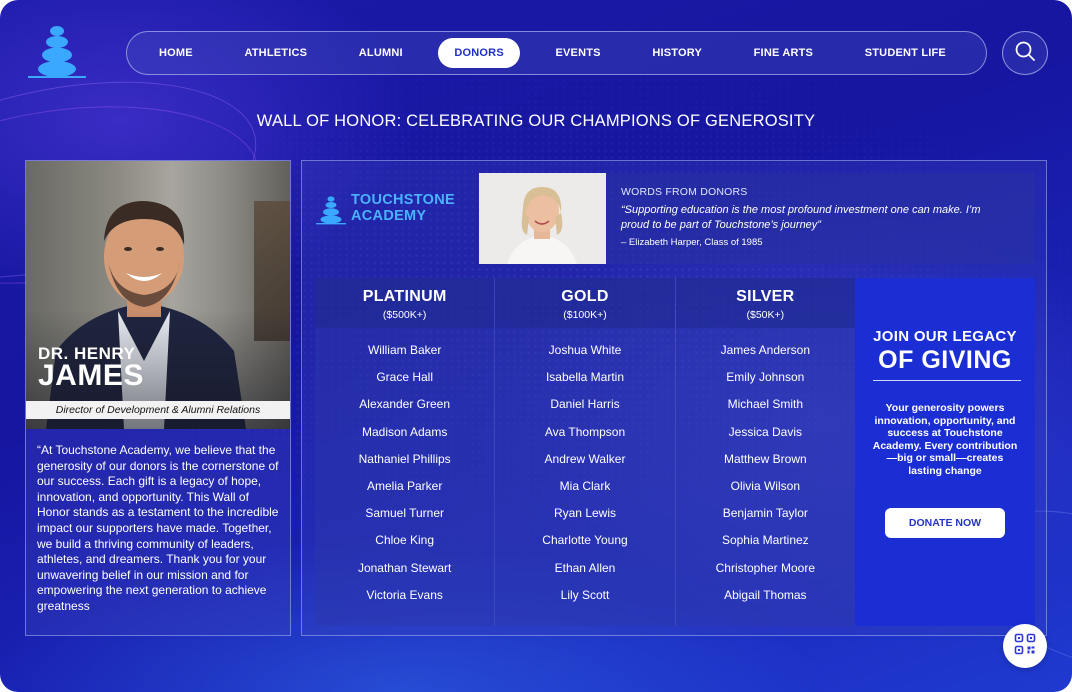 Image resolution: width=1072 pixels, height=692 pixels. Describe the element at coordinates (585, 594) in the screenshot. I see `donor-name: Lily Scott` at that location.